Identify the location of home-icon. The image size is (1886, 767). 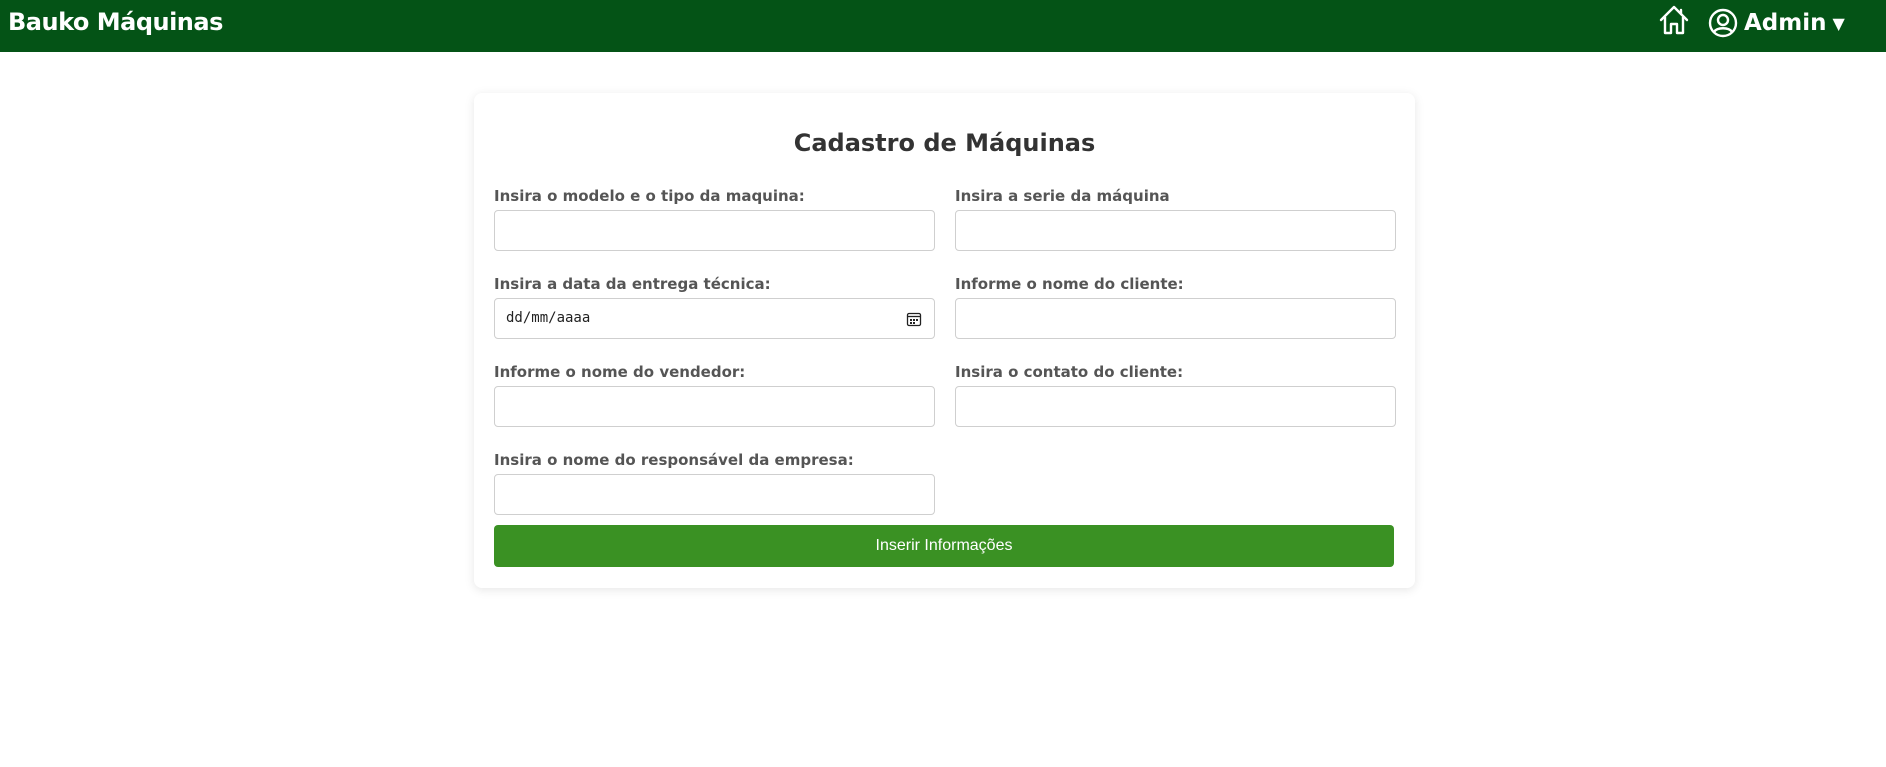
(1674, 20).